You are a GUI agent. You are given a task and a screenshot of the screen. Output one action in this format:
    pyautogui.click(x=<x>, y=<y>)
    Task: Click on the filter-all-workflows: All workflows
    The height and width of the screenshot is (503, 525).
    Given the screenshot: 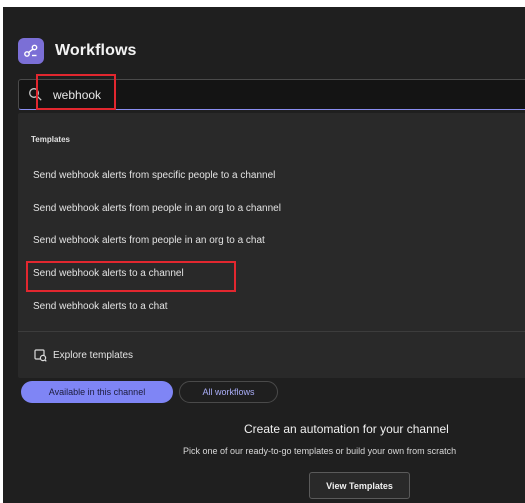 What is the action you would take?
    pyautogui.click(x=228, y=392)
    